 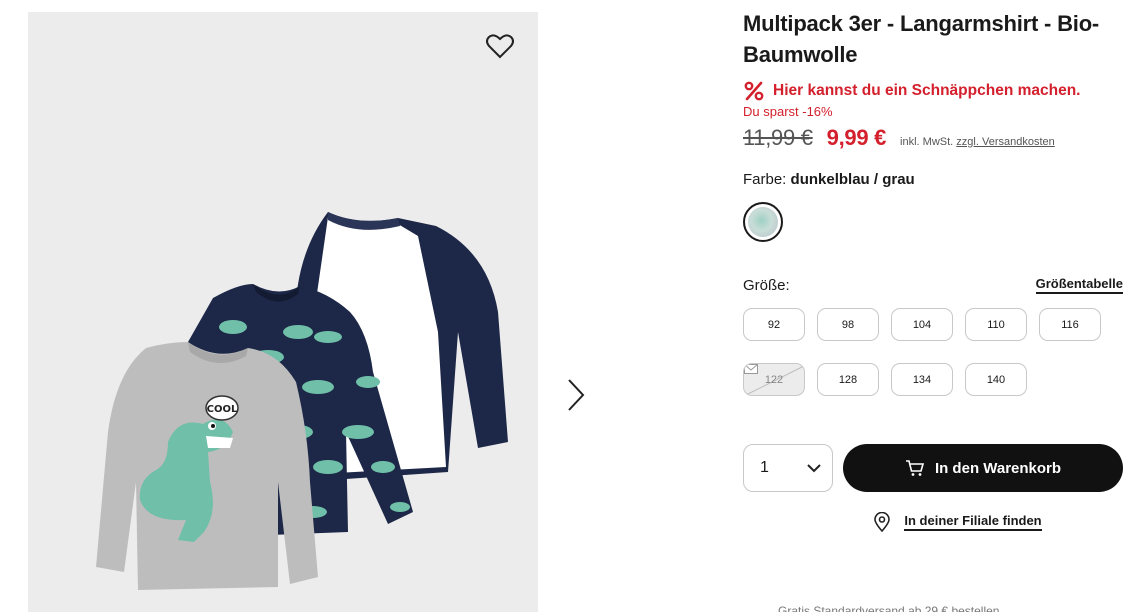 I want to click on size-option: 140, so click(x=996, y=379).